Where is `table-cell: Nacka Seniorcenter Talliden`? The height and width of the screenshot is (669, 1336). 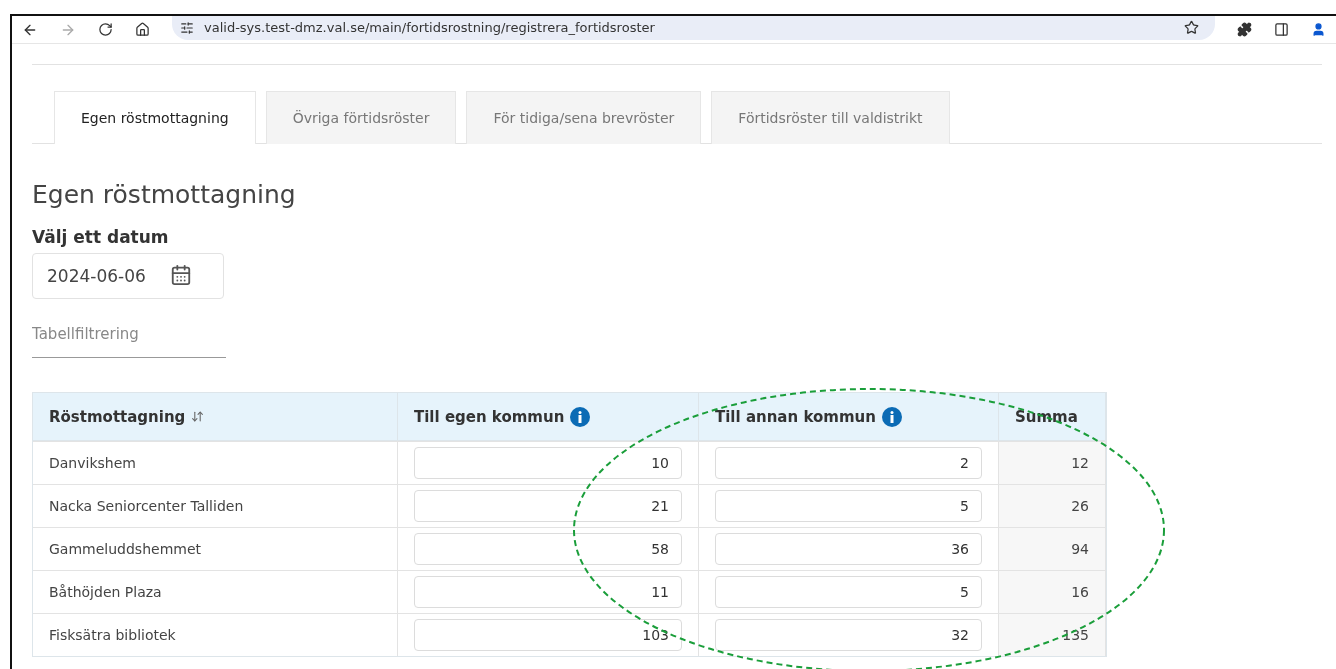
table-cell: Nacka Seniorcenter Talliden is located at coordinates (215, 505).